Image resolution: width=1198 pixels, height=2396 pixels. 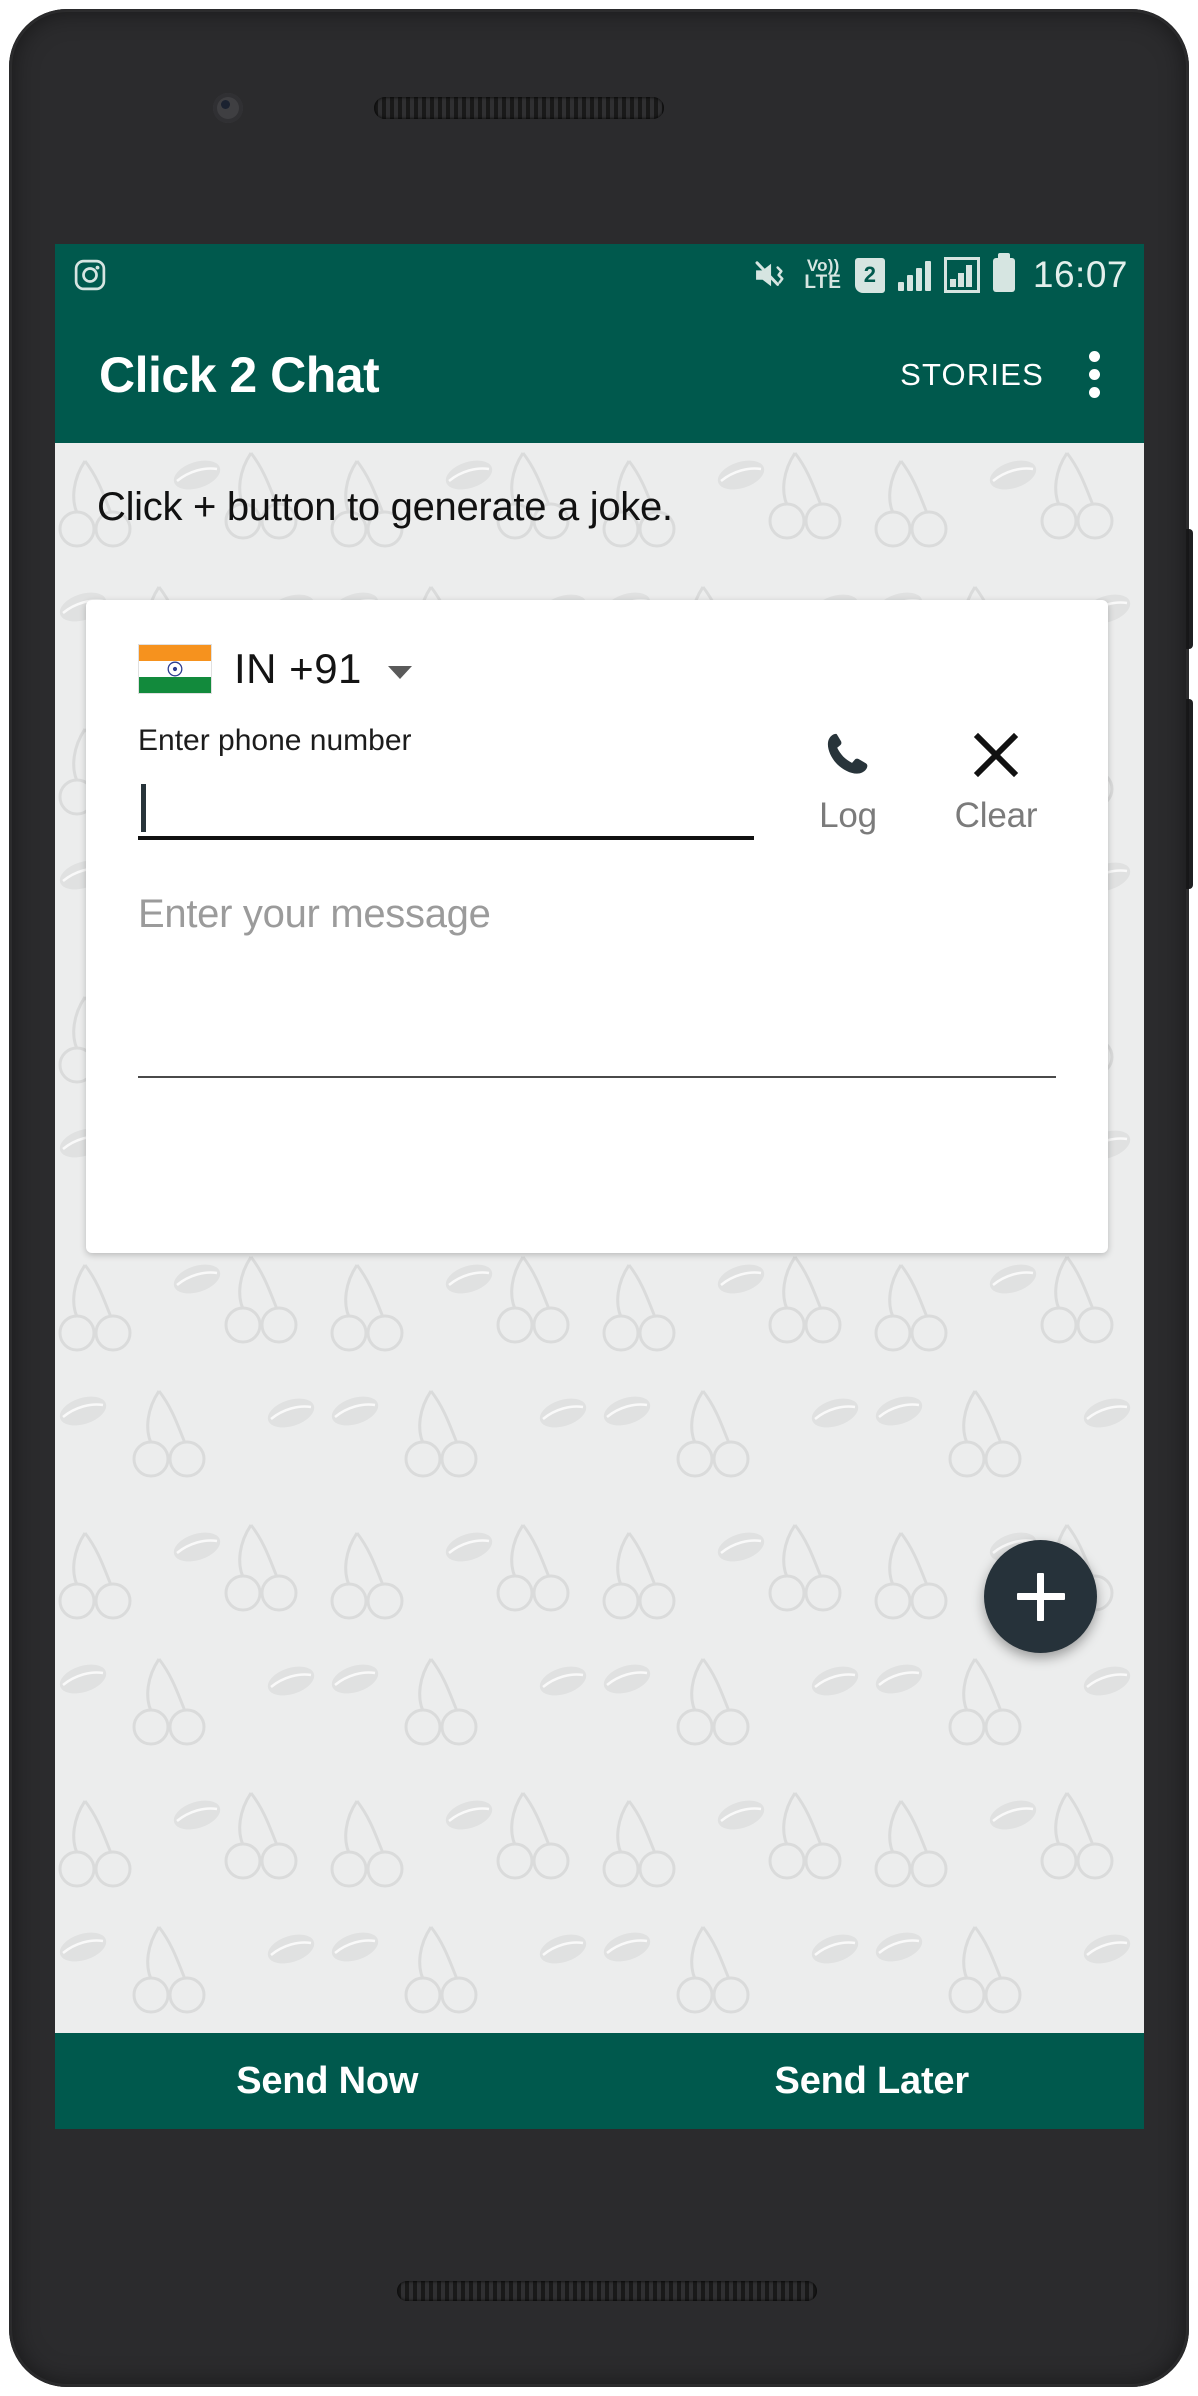 I want to click on close-x-icon, so click(x=996, y=755).